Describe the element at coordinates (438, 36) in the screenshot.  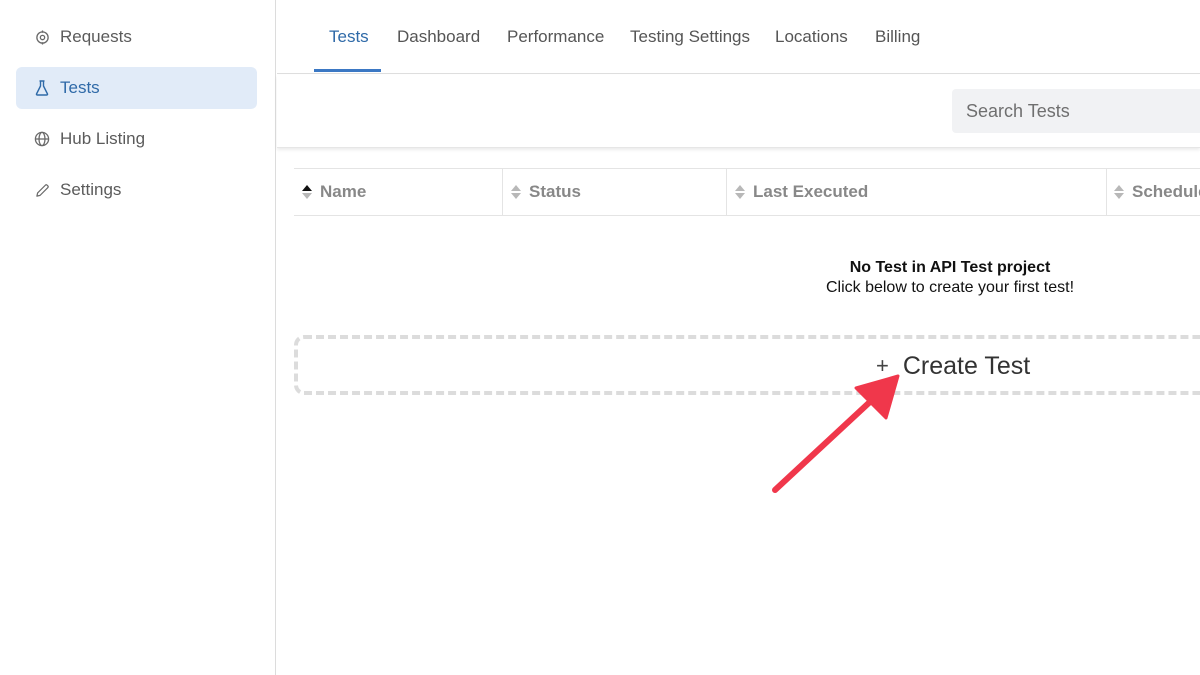
I see `tab-dashboard: Dashboard` at that location.